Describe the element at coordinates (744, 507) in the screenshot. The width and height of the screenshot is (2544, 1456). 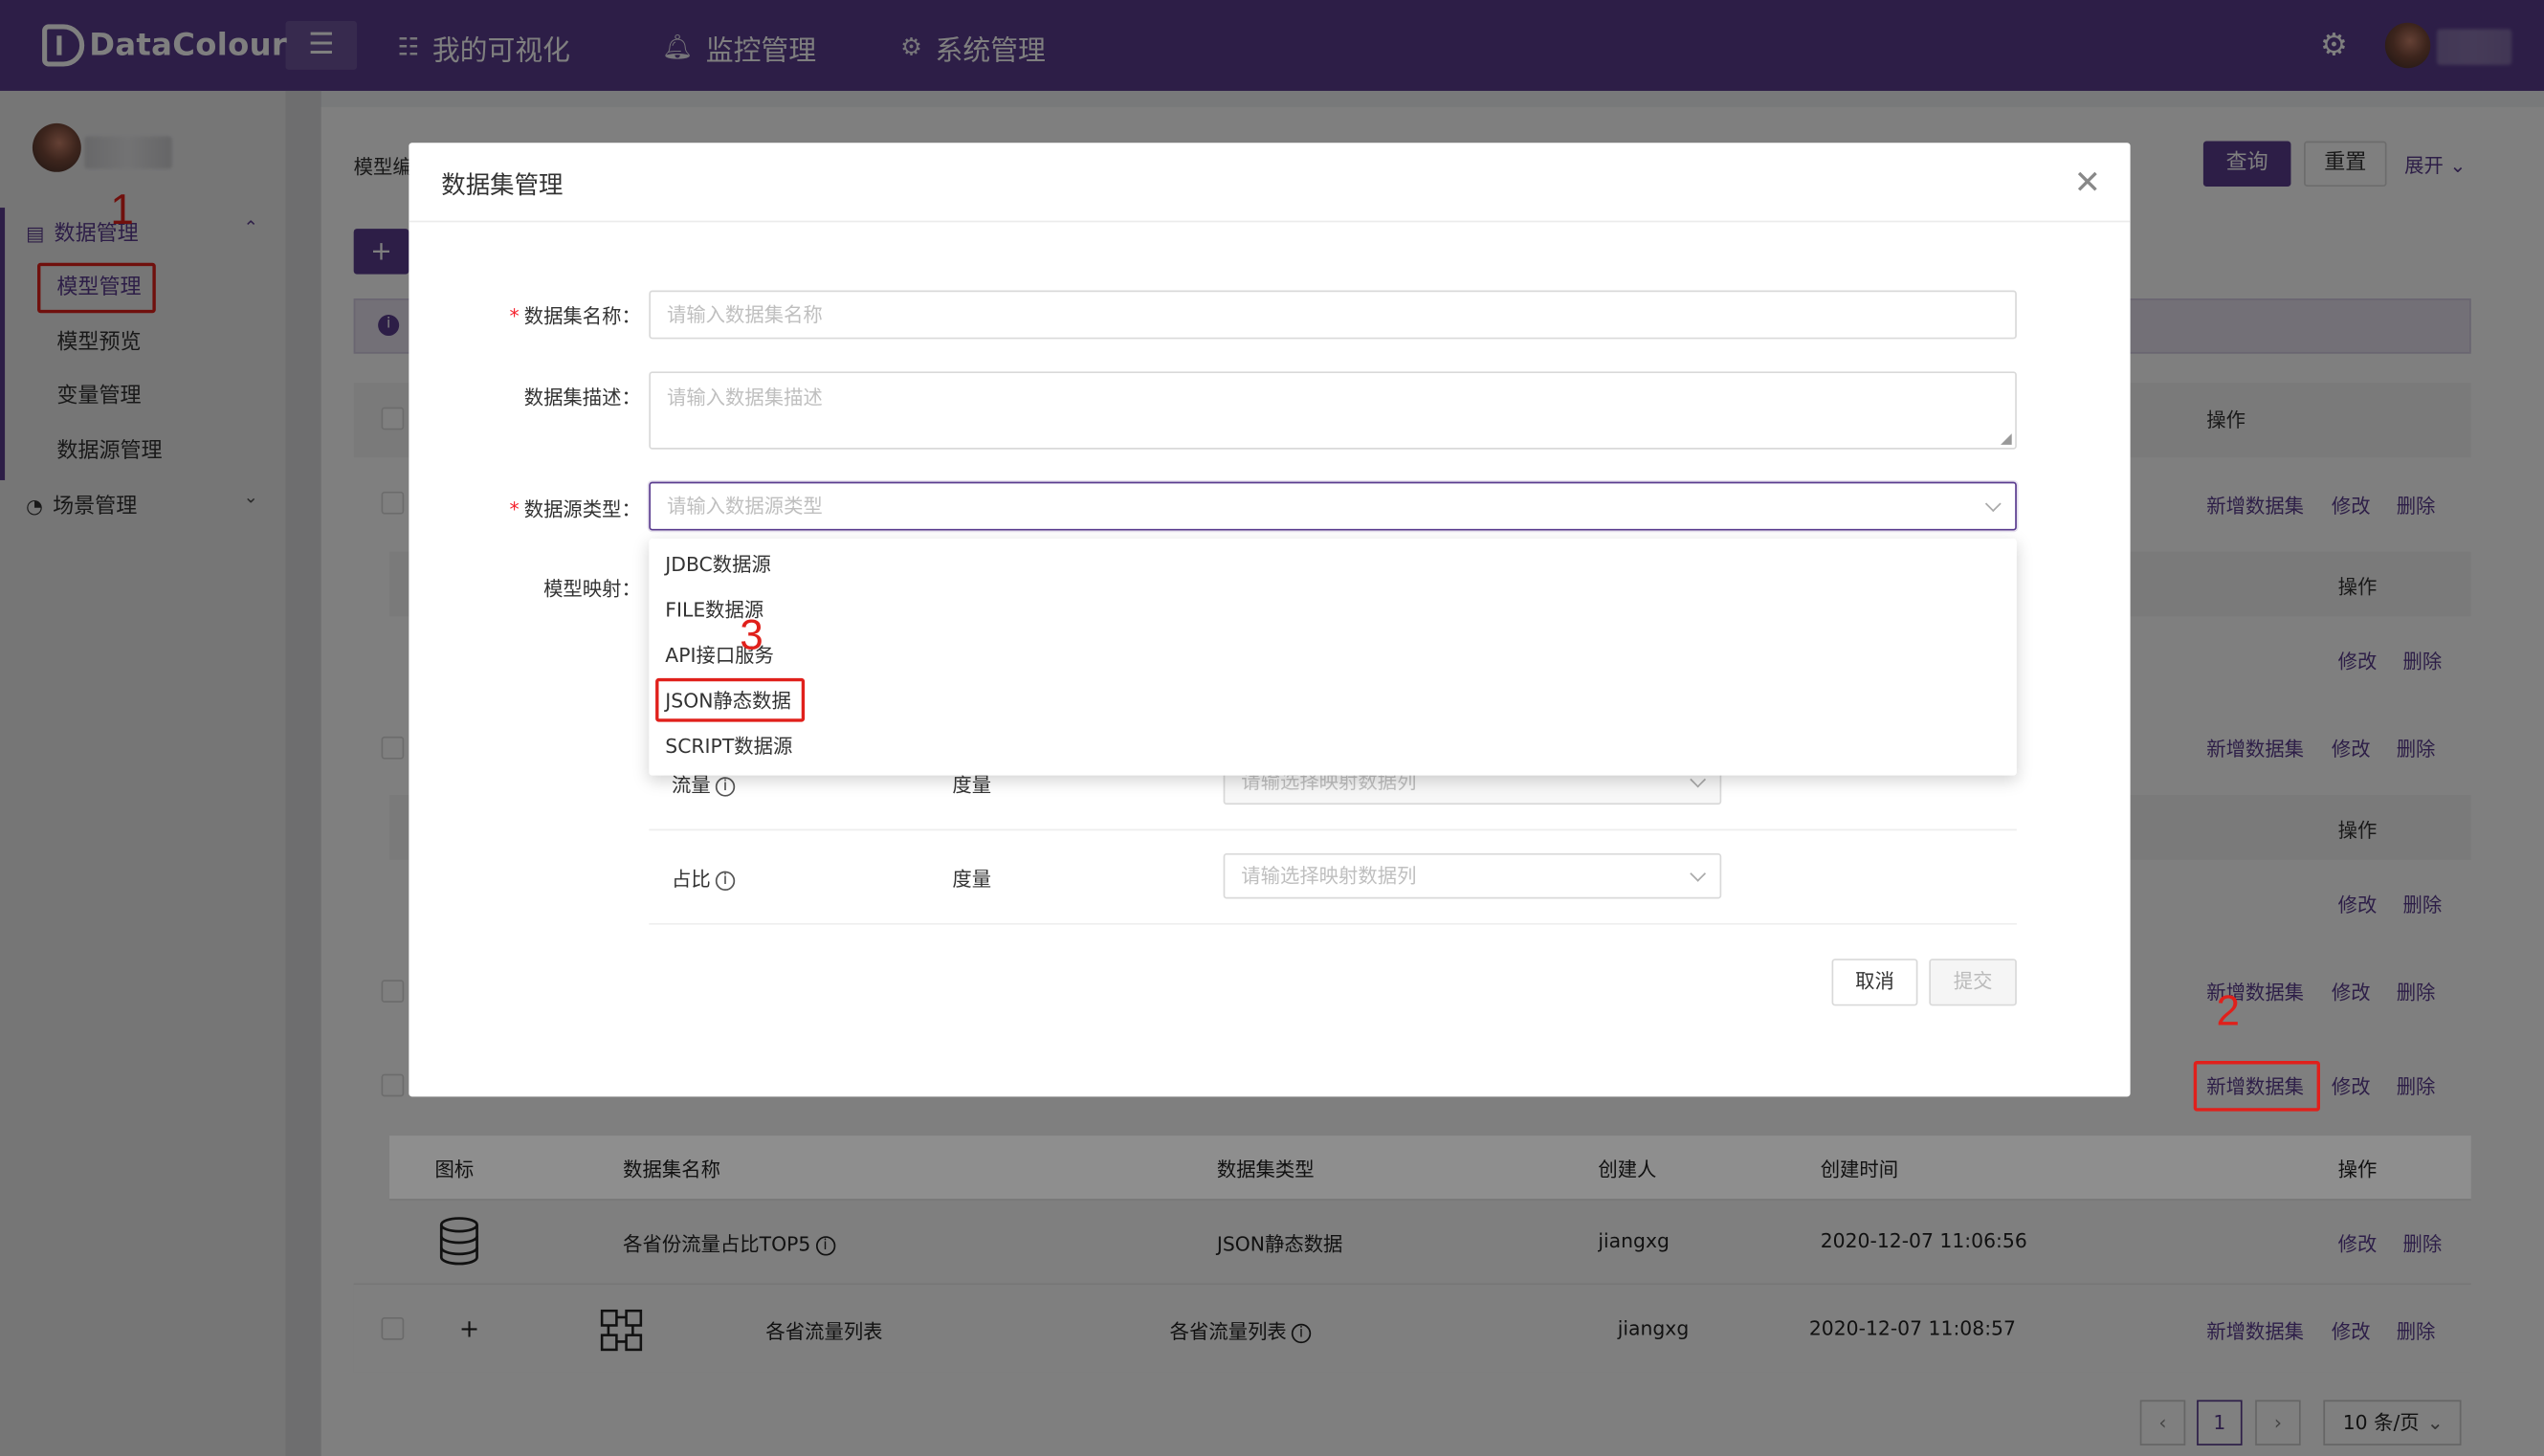
I see `placeholder-text: 请输入数据源类型` at that location.